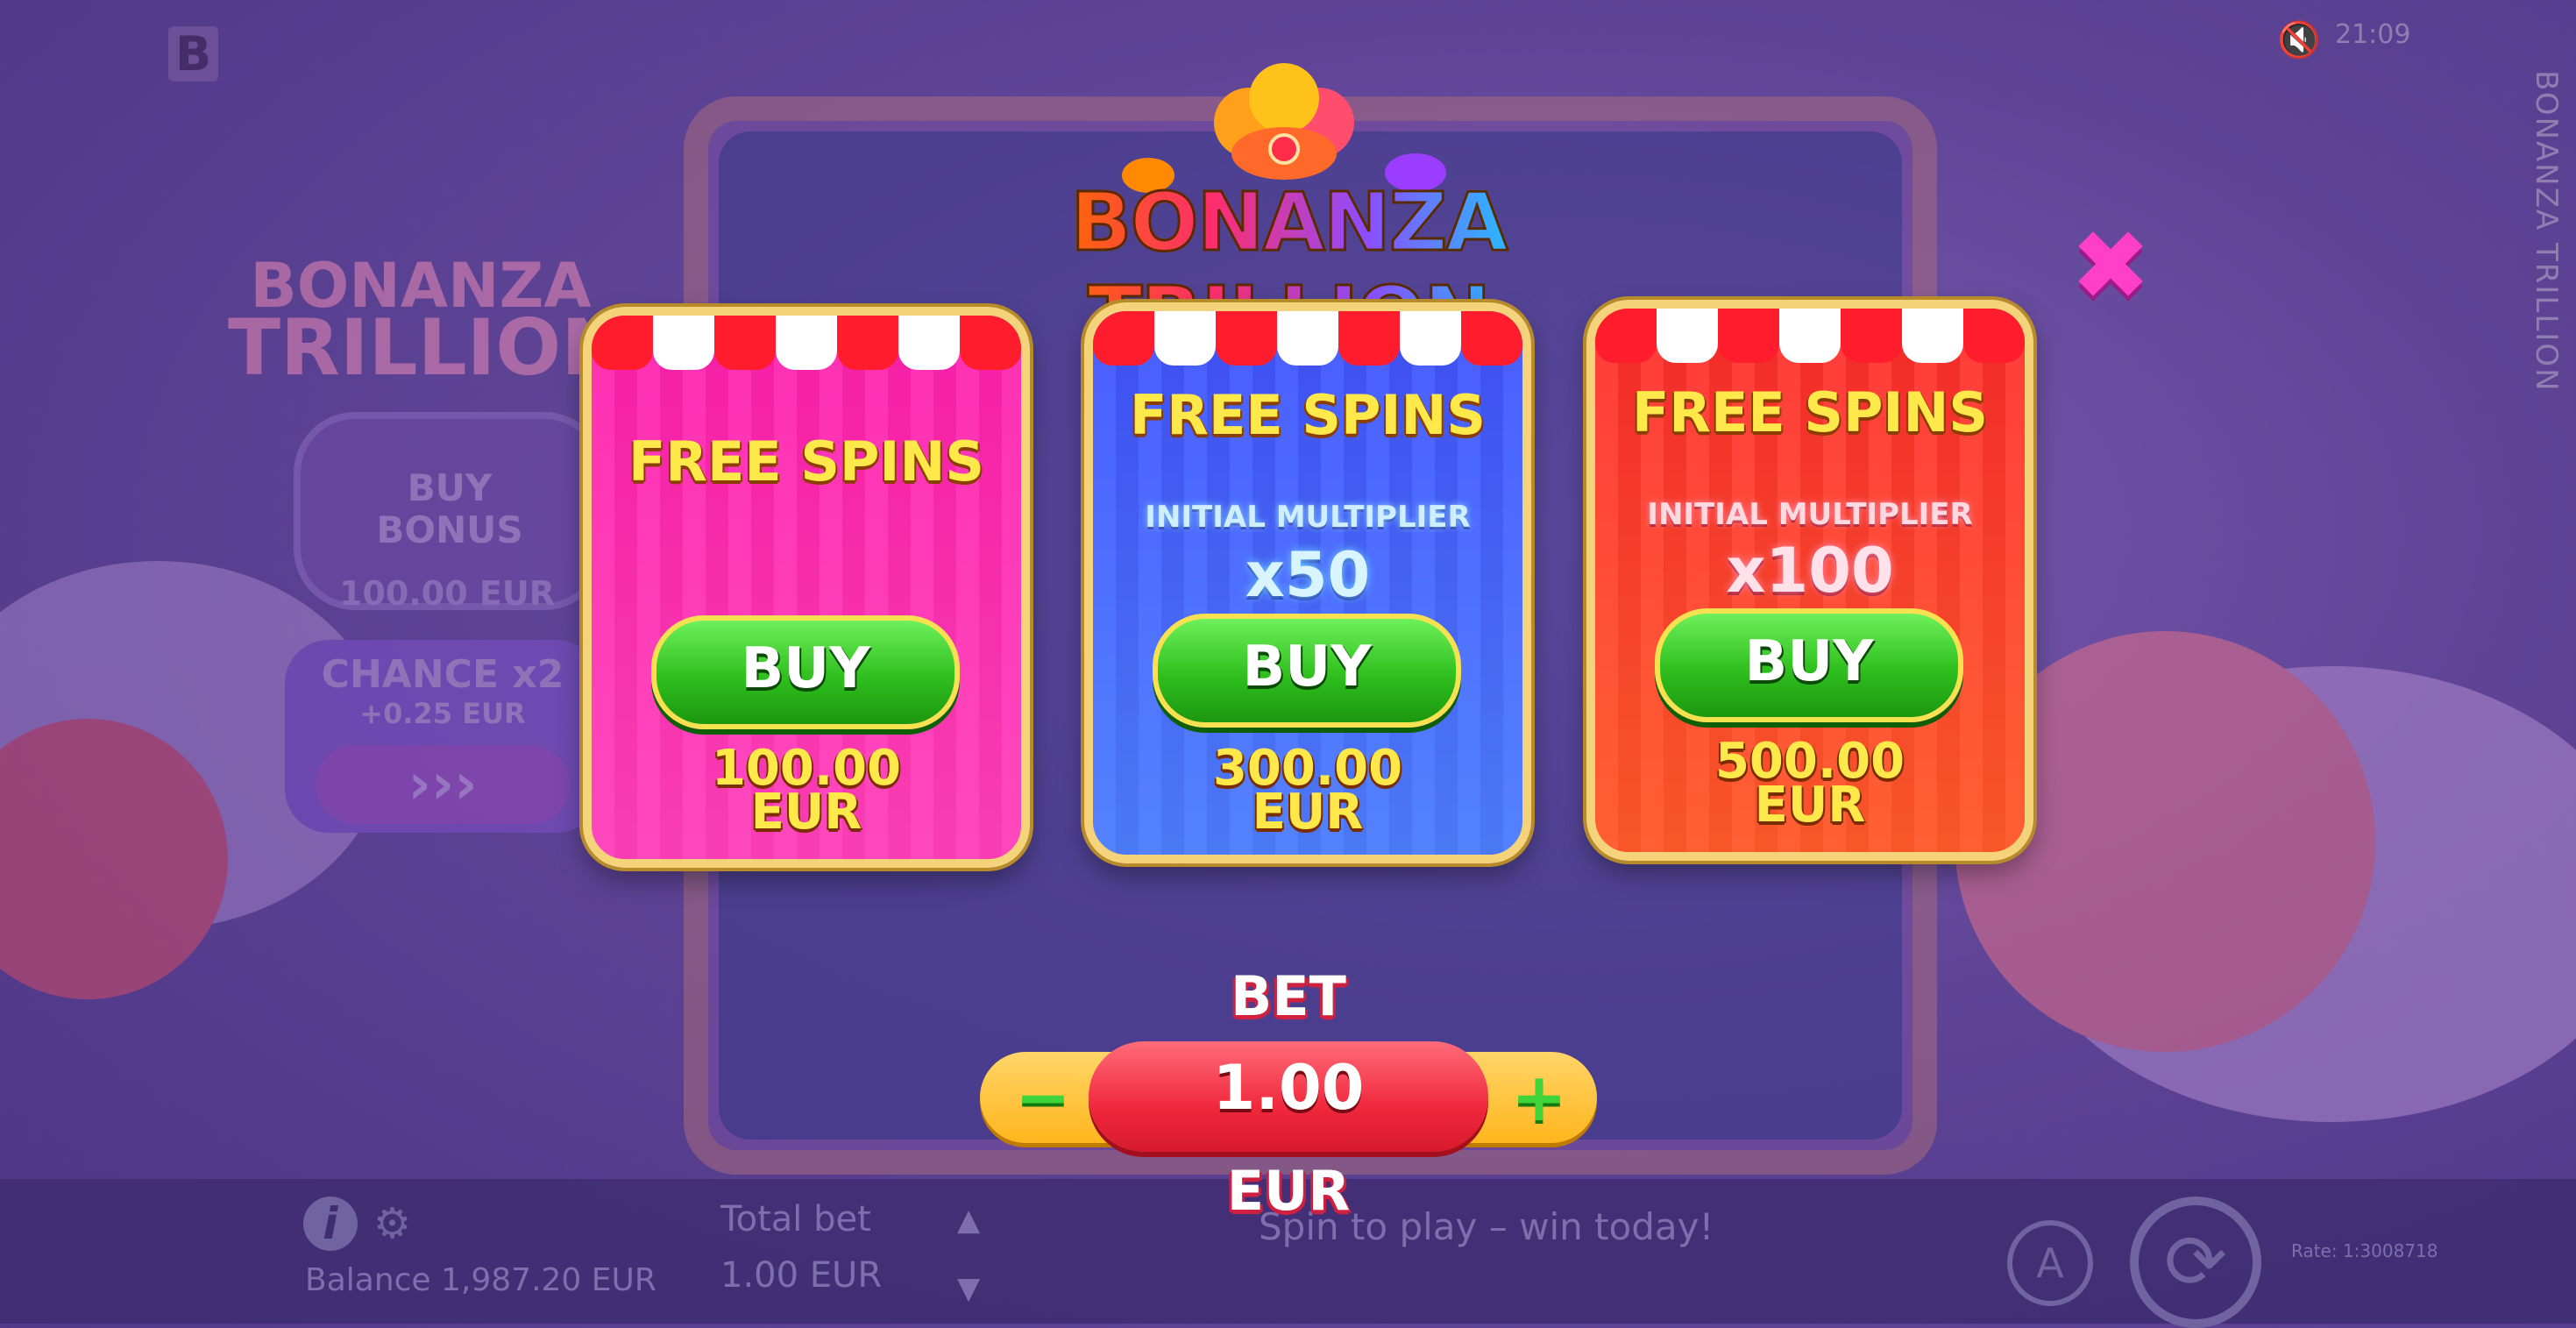 The height and width of the screenshot is (1328, 2576). What do you see at coordinates (806, 587) in the screenshot?
I see `bonus-card-free-spins: FREE SPINS BUY 100.00 EUR` at bounding box center [806, 587].